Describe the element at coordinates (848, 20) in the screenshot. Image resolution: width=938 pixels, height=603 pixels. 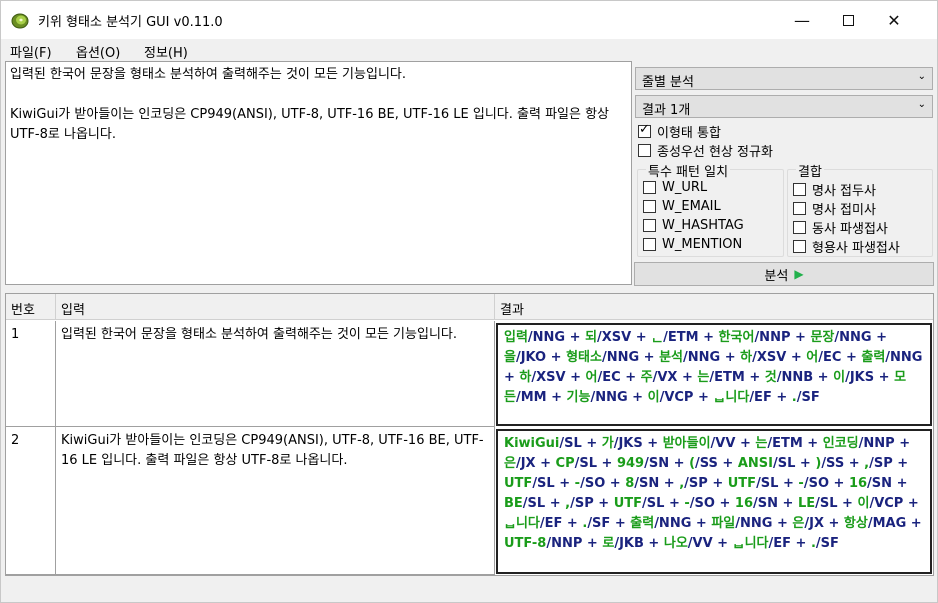
I see `maximize-button` at that location.